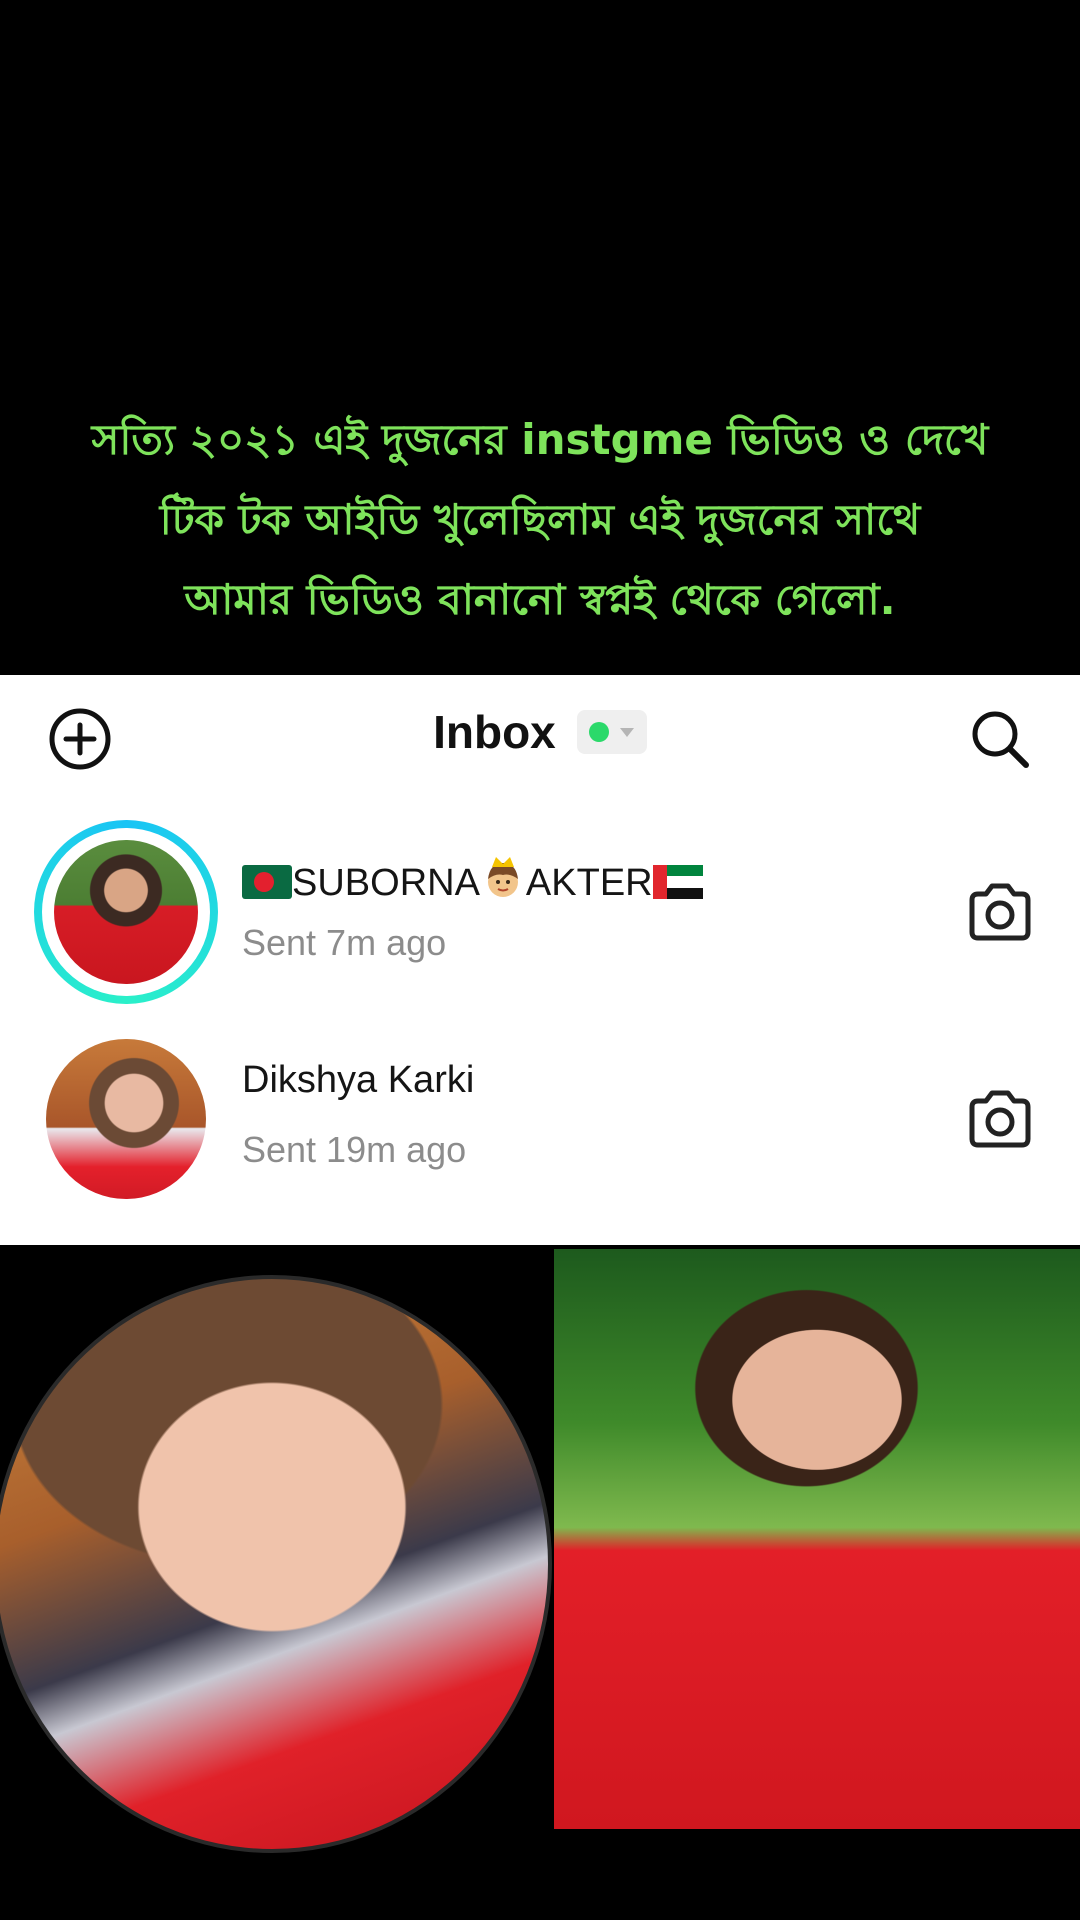  Describe the element at coordinates (626, 732) in the screenshot. I see `chevron-down-icon` at that location.